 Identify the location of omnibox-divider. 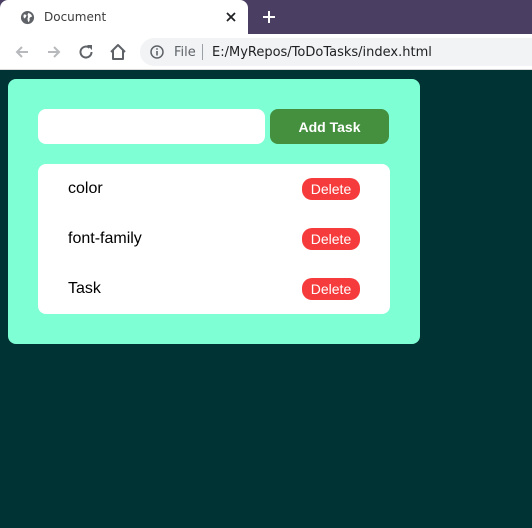
(202, 52).